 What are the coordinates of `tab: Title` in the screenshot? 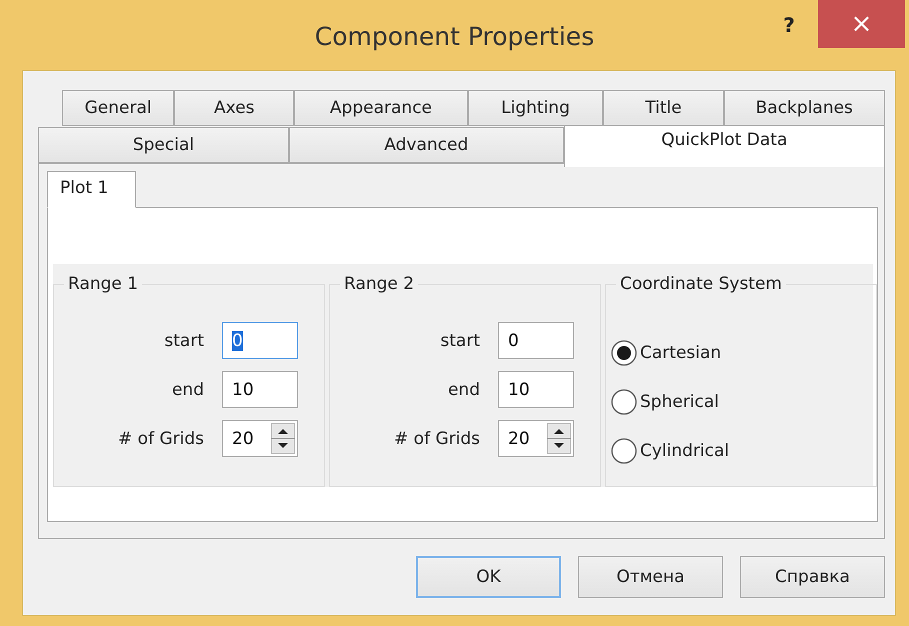 It's located at (663, 108).